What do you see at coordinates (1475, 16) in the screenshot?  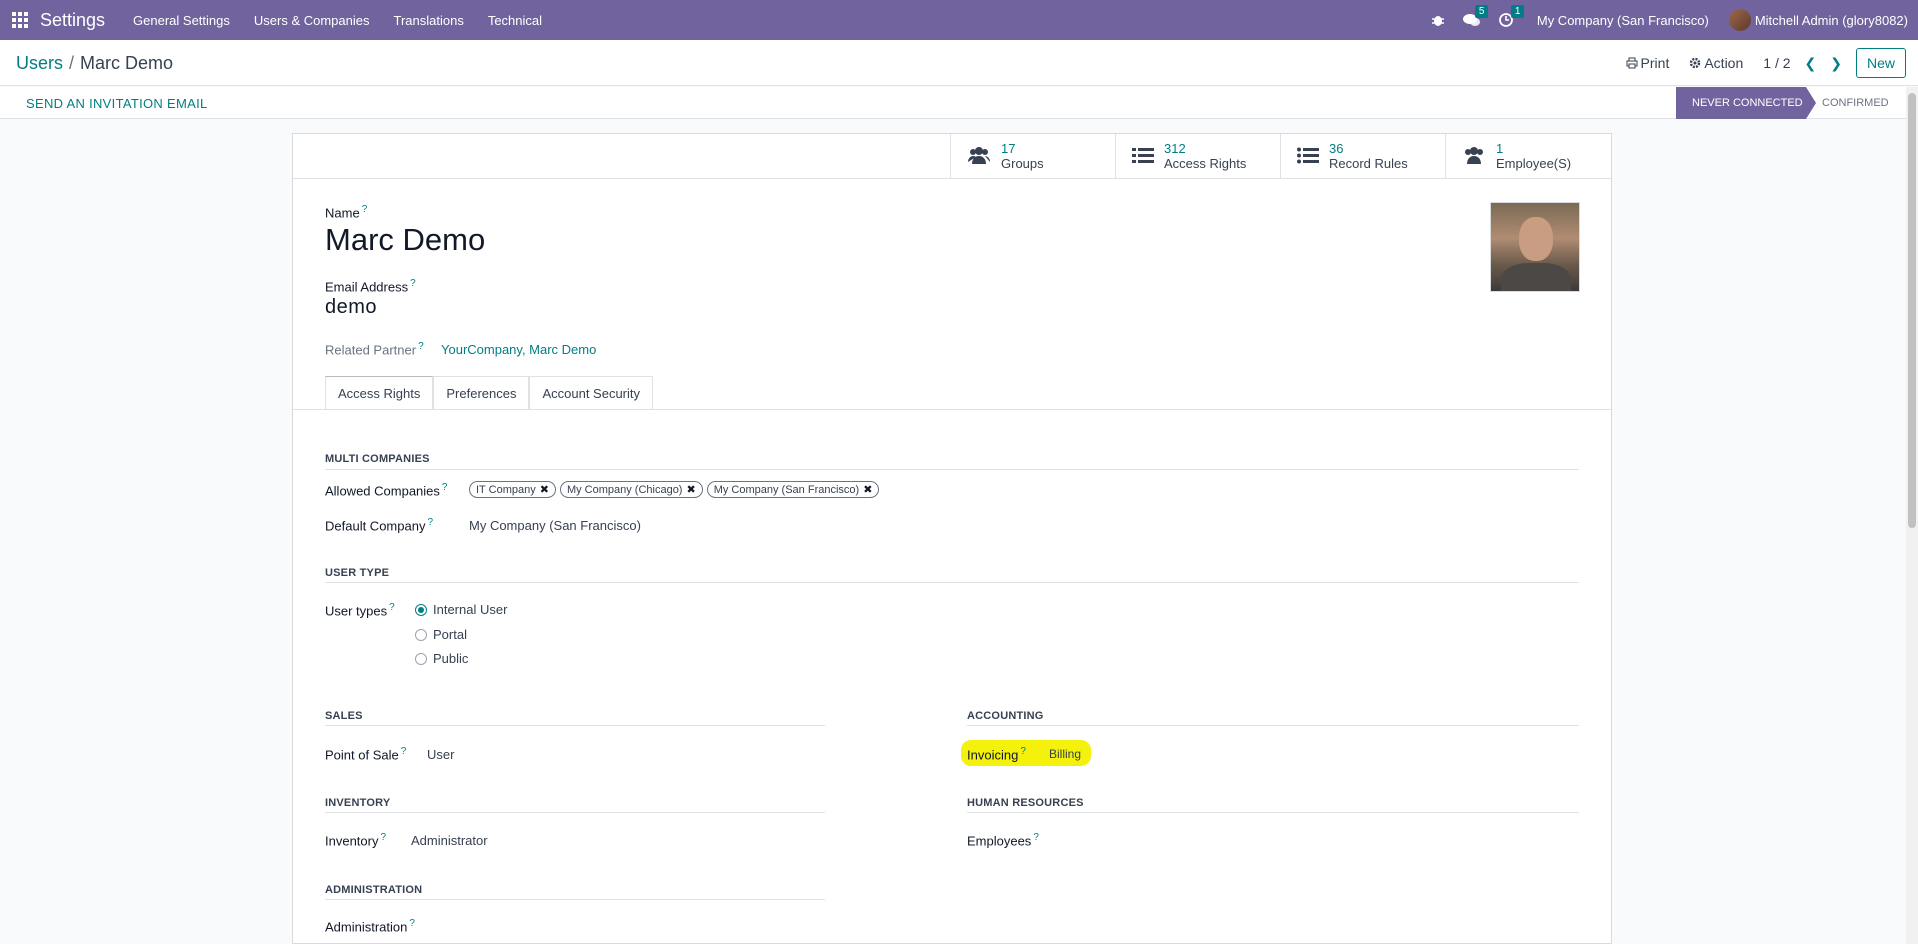 I see `messages-icon: 5` at bounding box center [1475, 16].